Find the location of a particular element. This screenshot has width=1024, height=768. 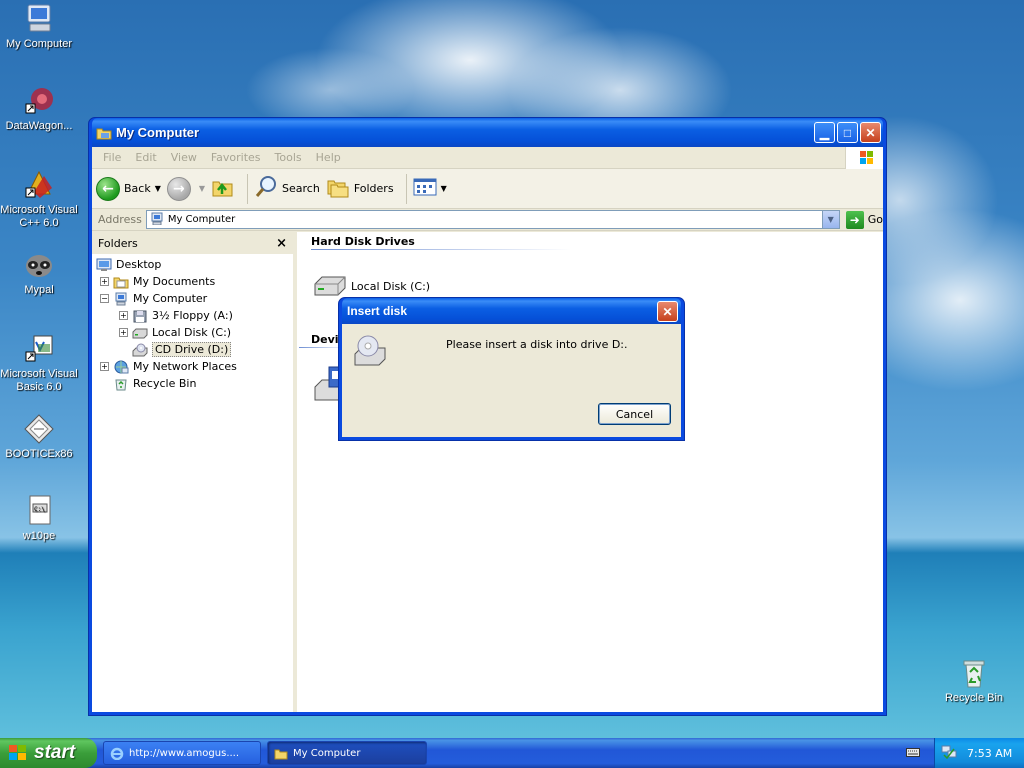

network-tray-icon is located at coordinates (949, 753).